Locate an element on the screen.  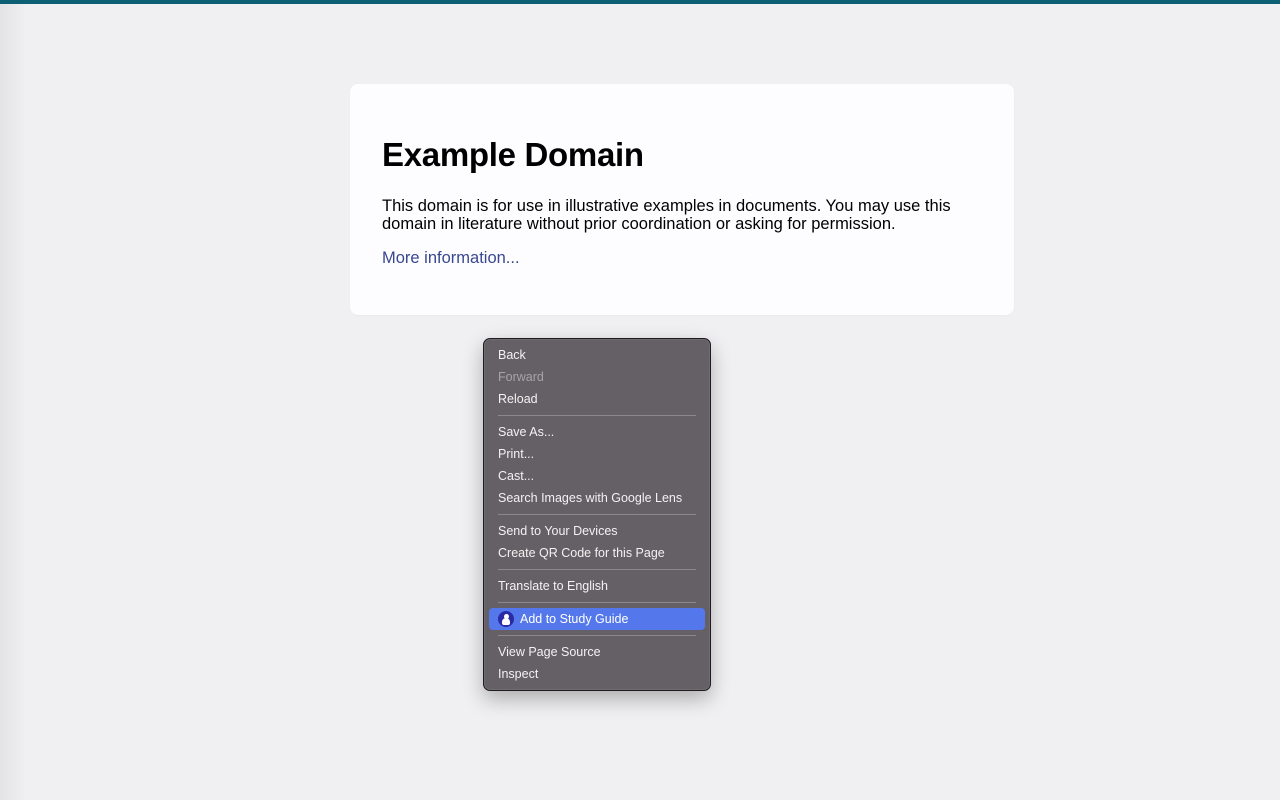
menu-item-create-qr-code: Create QR Code for this Page is located at coordinates (597, 553).